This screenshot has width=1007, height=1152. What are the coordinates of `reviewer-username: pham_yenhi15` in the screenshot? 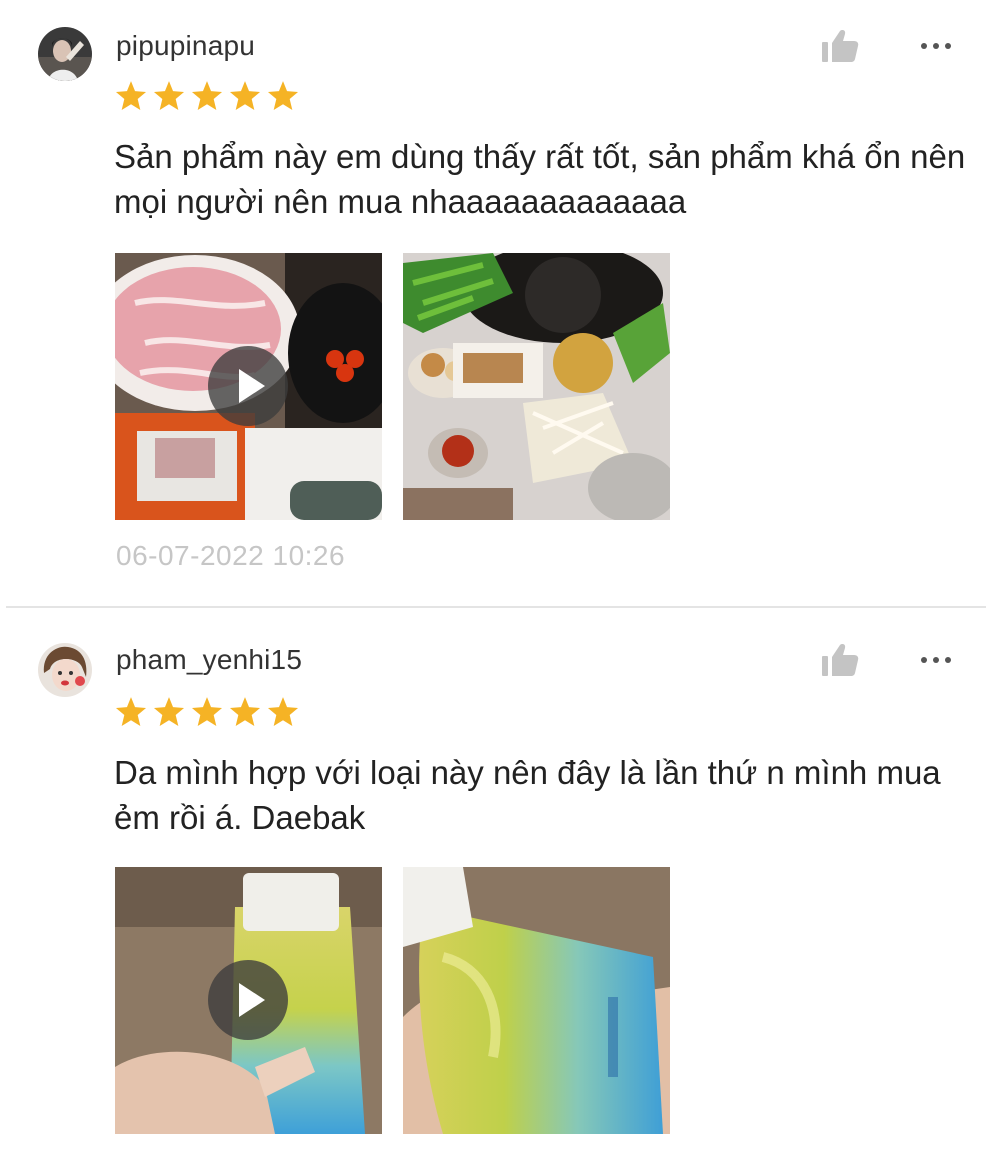 It's located at (209, 659).